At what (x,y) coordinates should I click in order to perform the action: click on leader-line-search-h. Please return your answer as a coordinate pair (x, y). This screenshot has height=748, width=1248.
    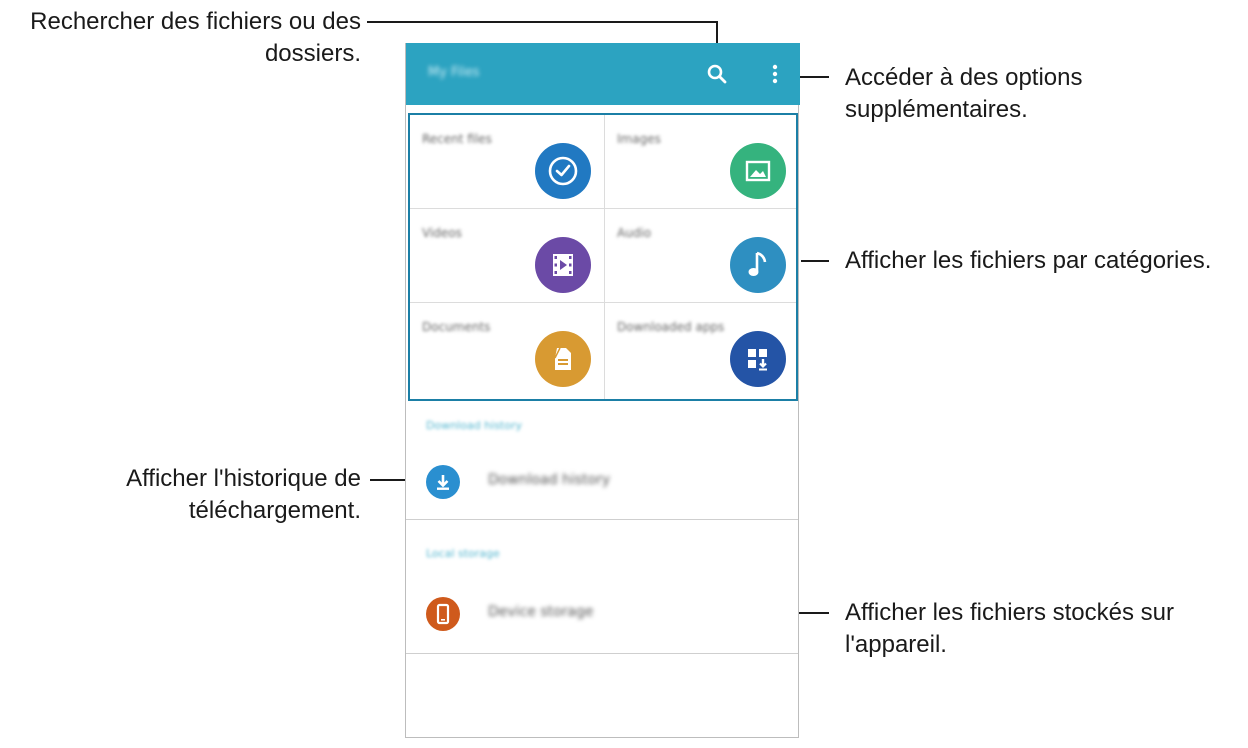
    Looking at the image, I should click on (542, 22).